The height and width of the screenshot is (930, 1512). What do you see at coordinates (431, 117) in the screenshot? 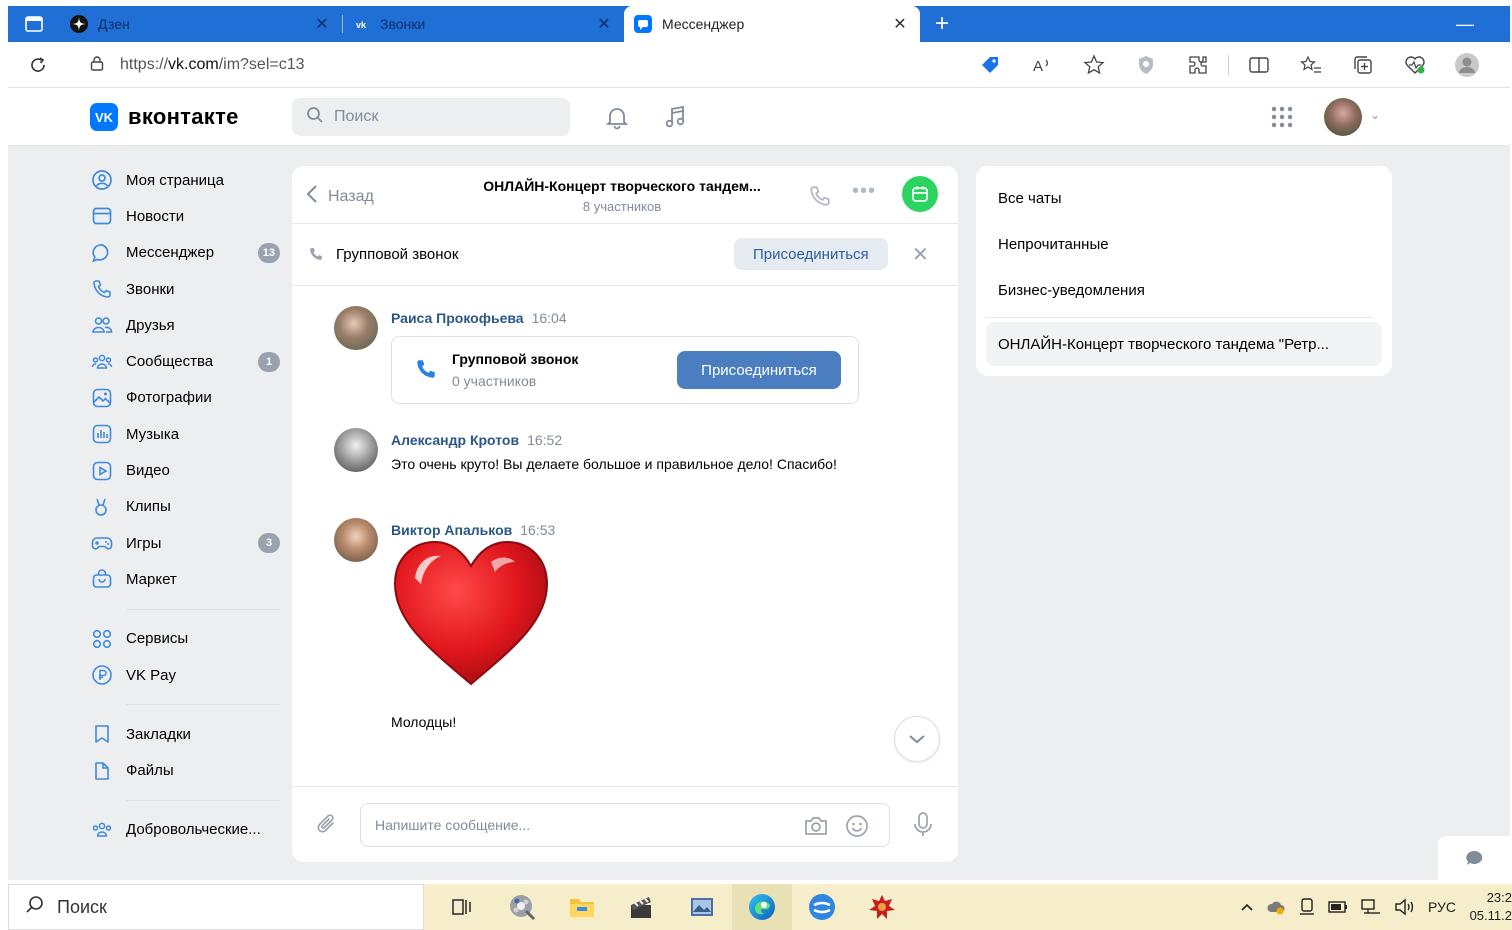
I see `vk-search-input: Поиск` at bounding box center [431, 117].